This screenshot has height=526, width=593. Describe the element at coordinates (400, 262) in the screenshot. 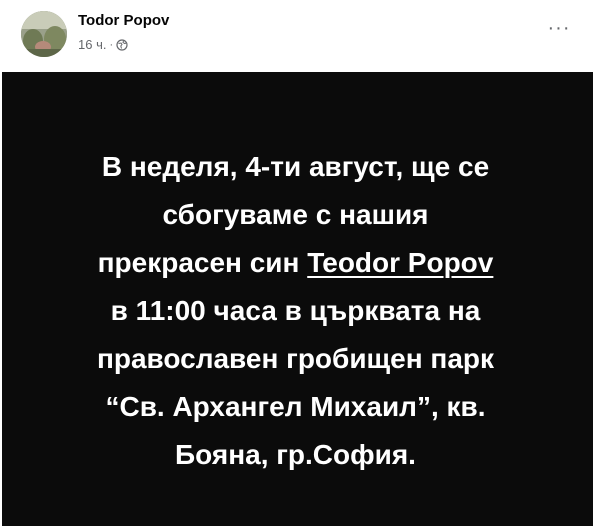

I see `mention-link: Teodor Popov` at that location.